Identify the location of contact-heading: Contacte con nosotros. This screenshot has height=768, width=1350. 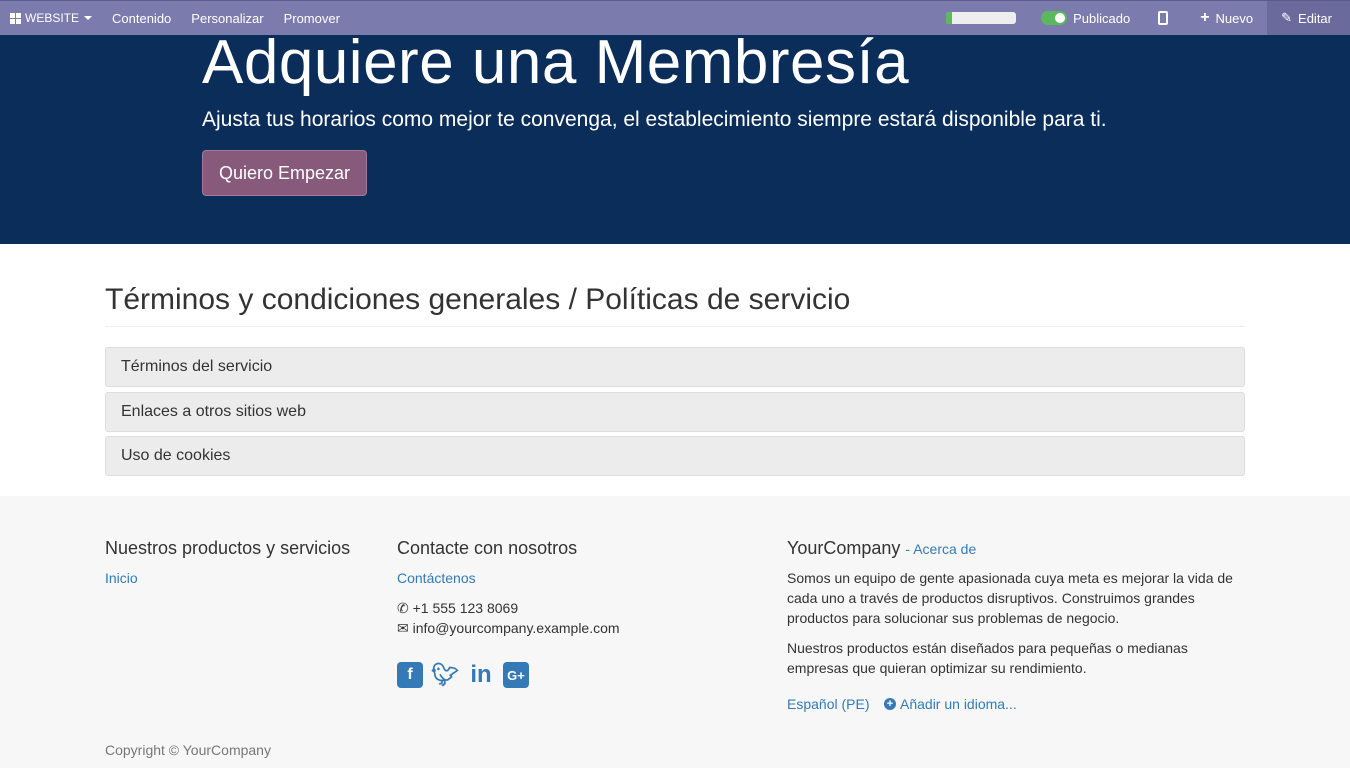
(487, 548).